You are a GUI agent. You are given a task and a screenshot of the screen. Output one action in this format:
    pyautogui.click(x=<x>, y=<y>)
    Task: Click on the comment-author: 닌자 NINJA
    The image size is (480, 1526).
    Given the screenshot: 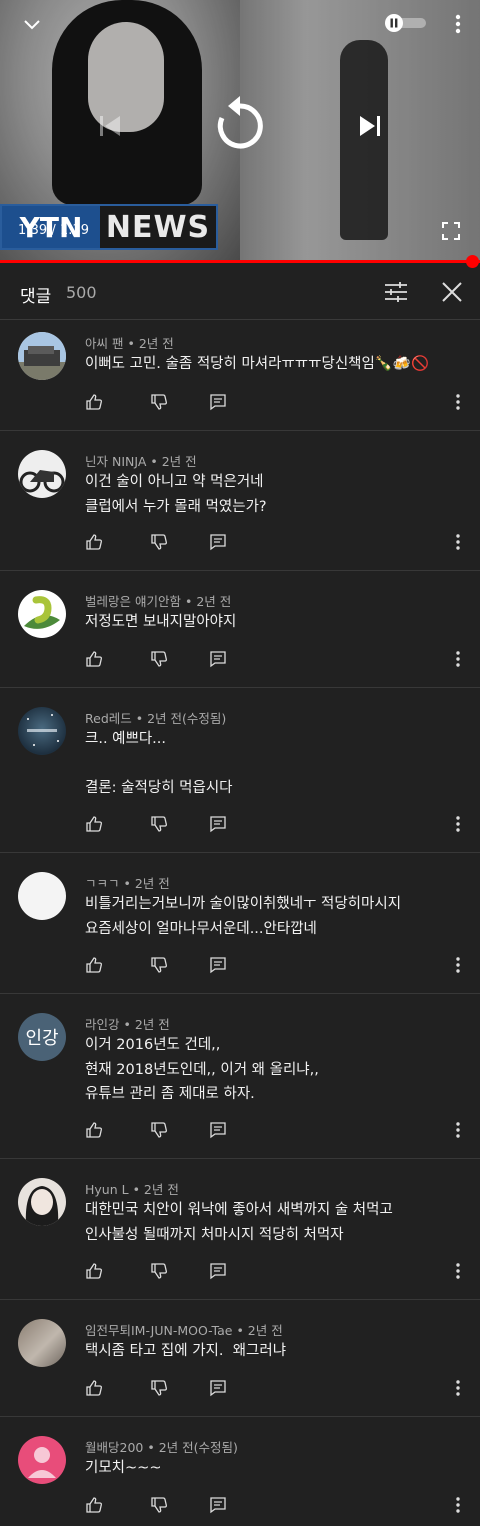 What is the action you would take?
    pyautogui.click(x=115, y=461)
    